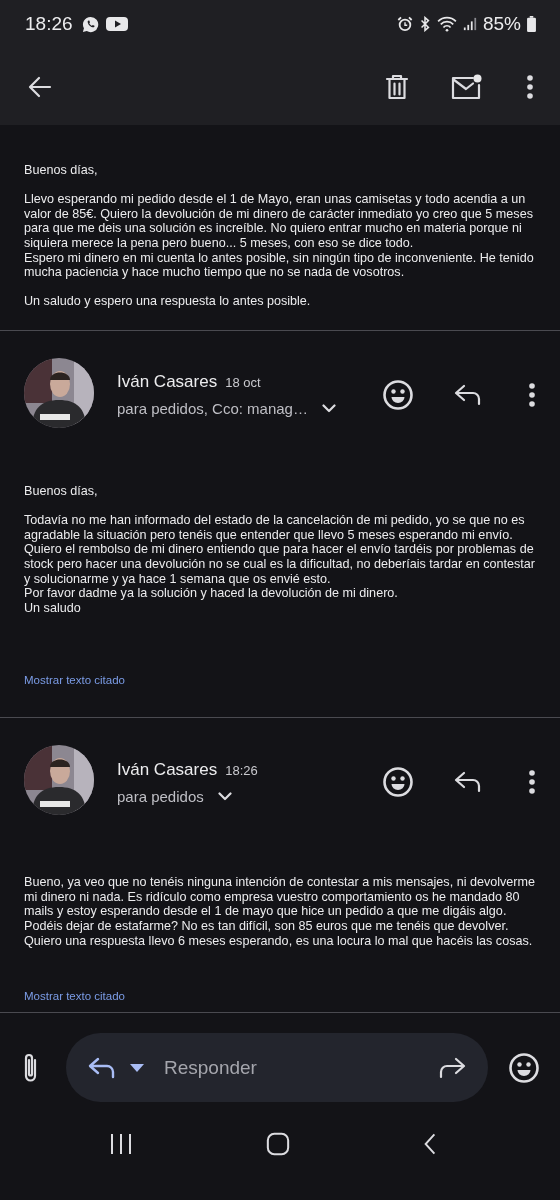 Image resolution: width=560 pixels, height=1200 pixels. What do you see at coordinates (168, 301) in the screenshot?
I see `message-paragraph: Un saludo y espero una respuesta lo antes posible.` at bounding box center [168, 301].